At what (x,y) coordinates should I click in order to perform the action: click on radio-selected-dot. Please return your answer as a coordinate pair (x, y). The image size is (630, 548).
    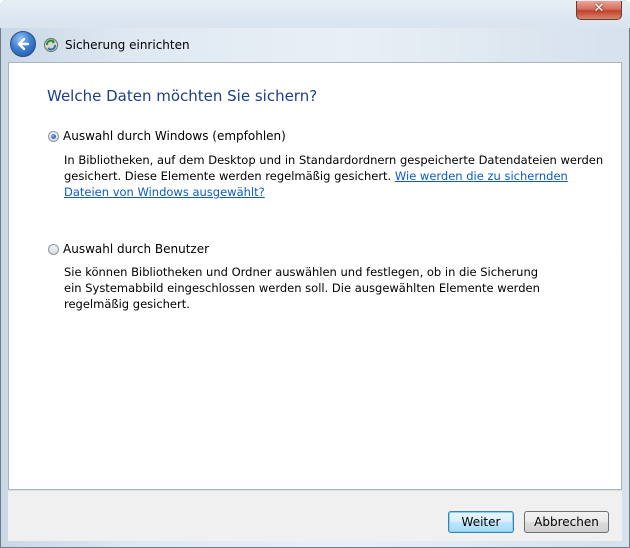
    Looking at the image, I should click on (53, 136).